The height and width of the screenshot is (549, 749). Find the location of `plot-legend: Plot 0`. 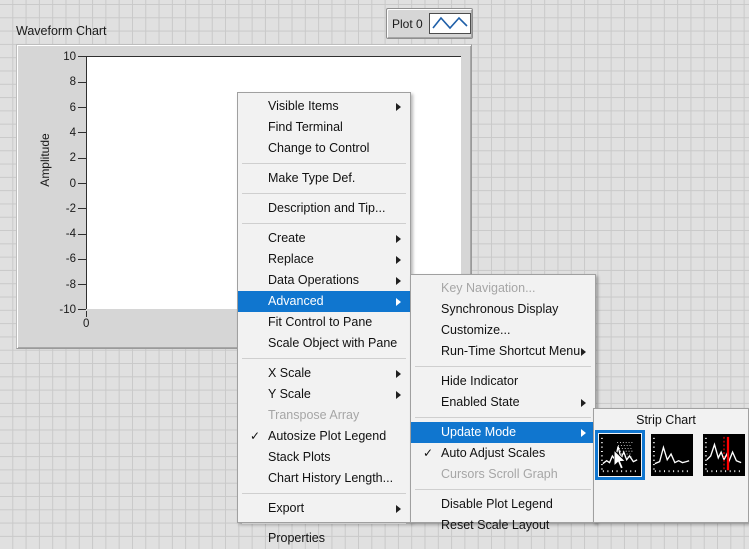

plot-legend: Plot 0 is located at coordinates (429, 23).